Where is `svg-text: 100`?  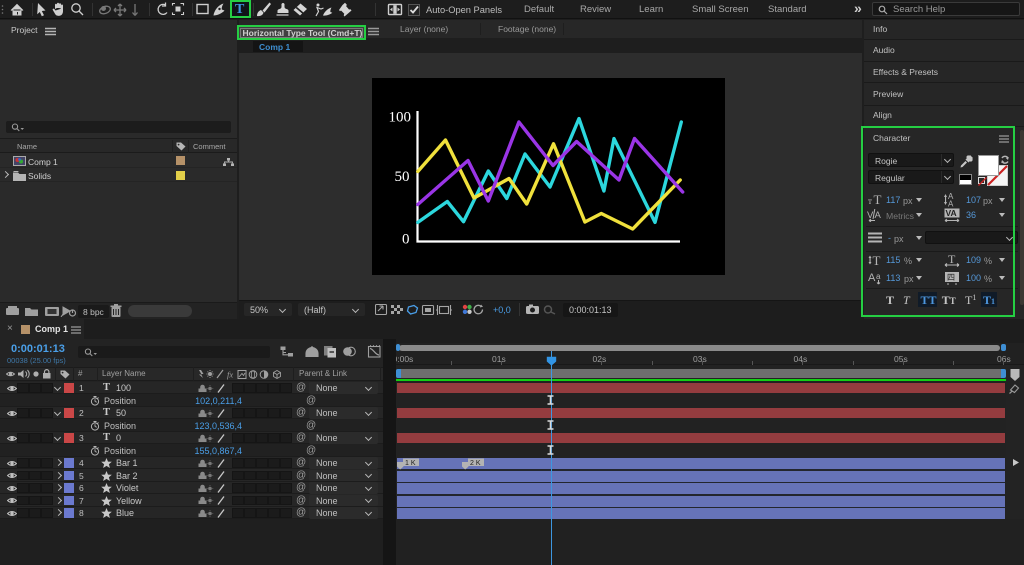 svg-text: 100 is located at coordinates (400, 118).